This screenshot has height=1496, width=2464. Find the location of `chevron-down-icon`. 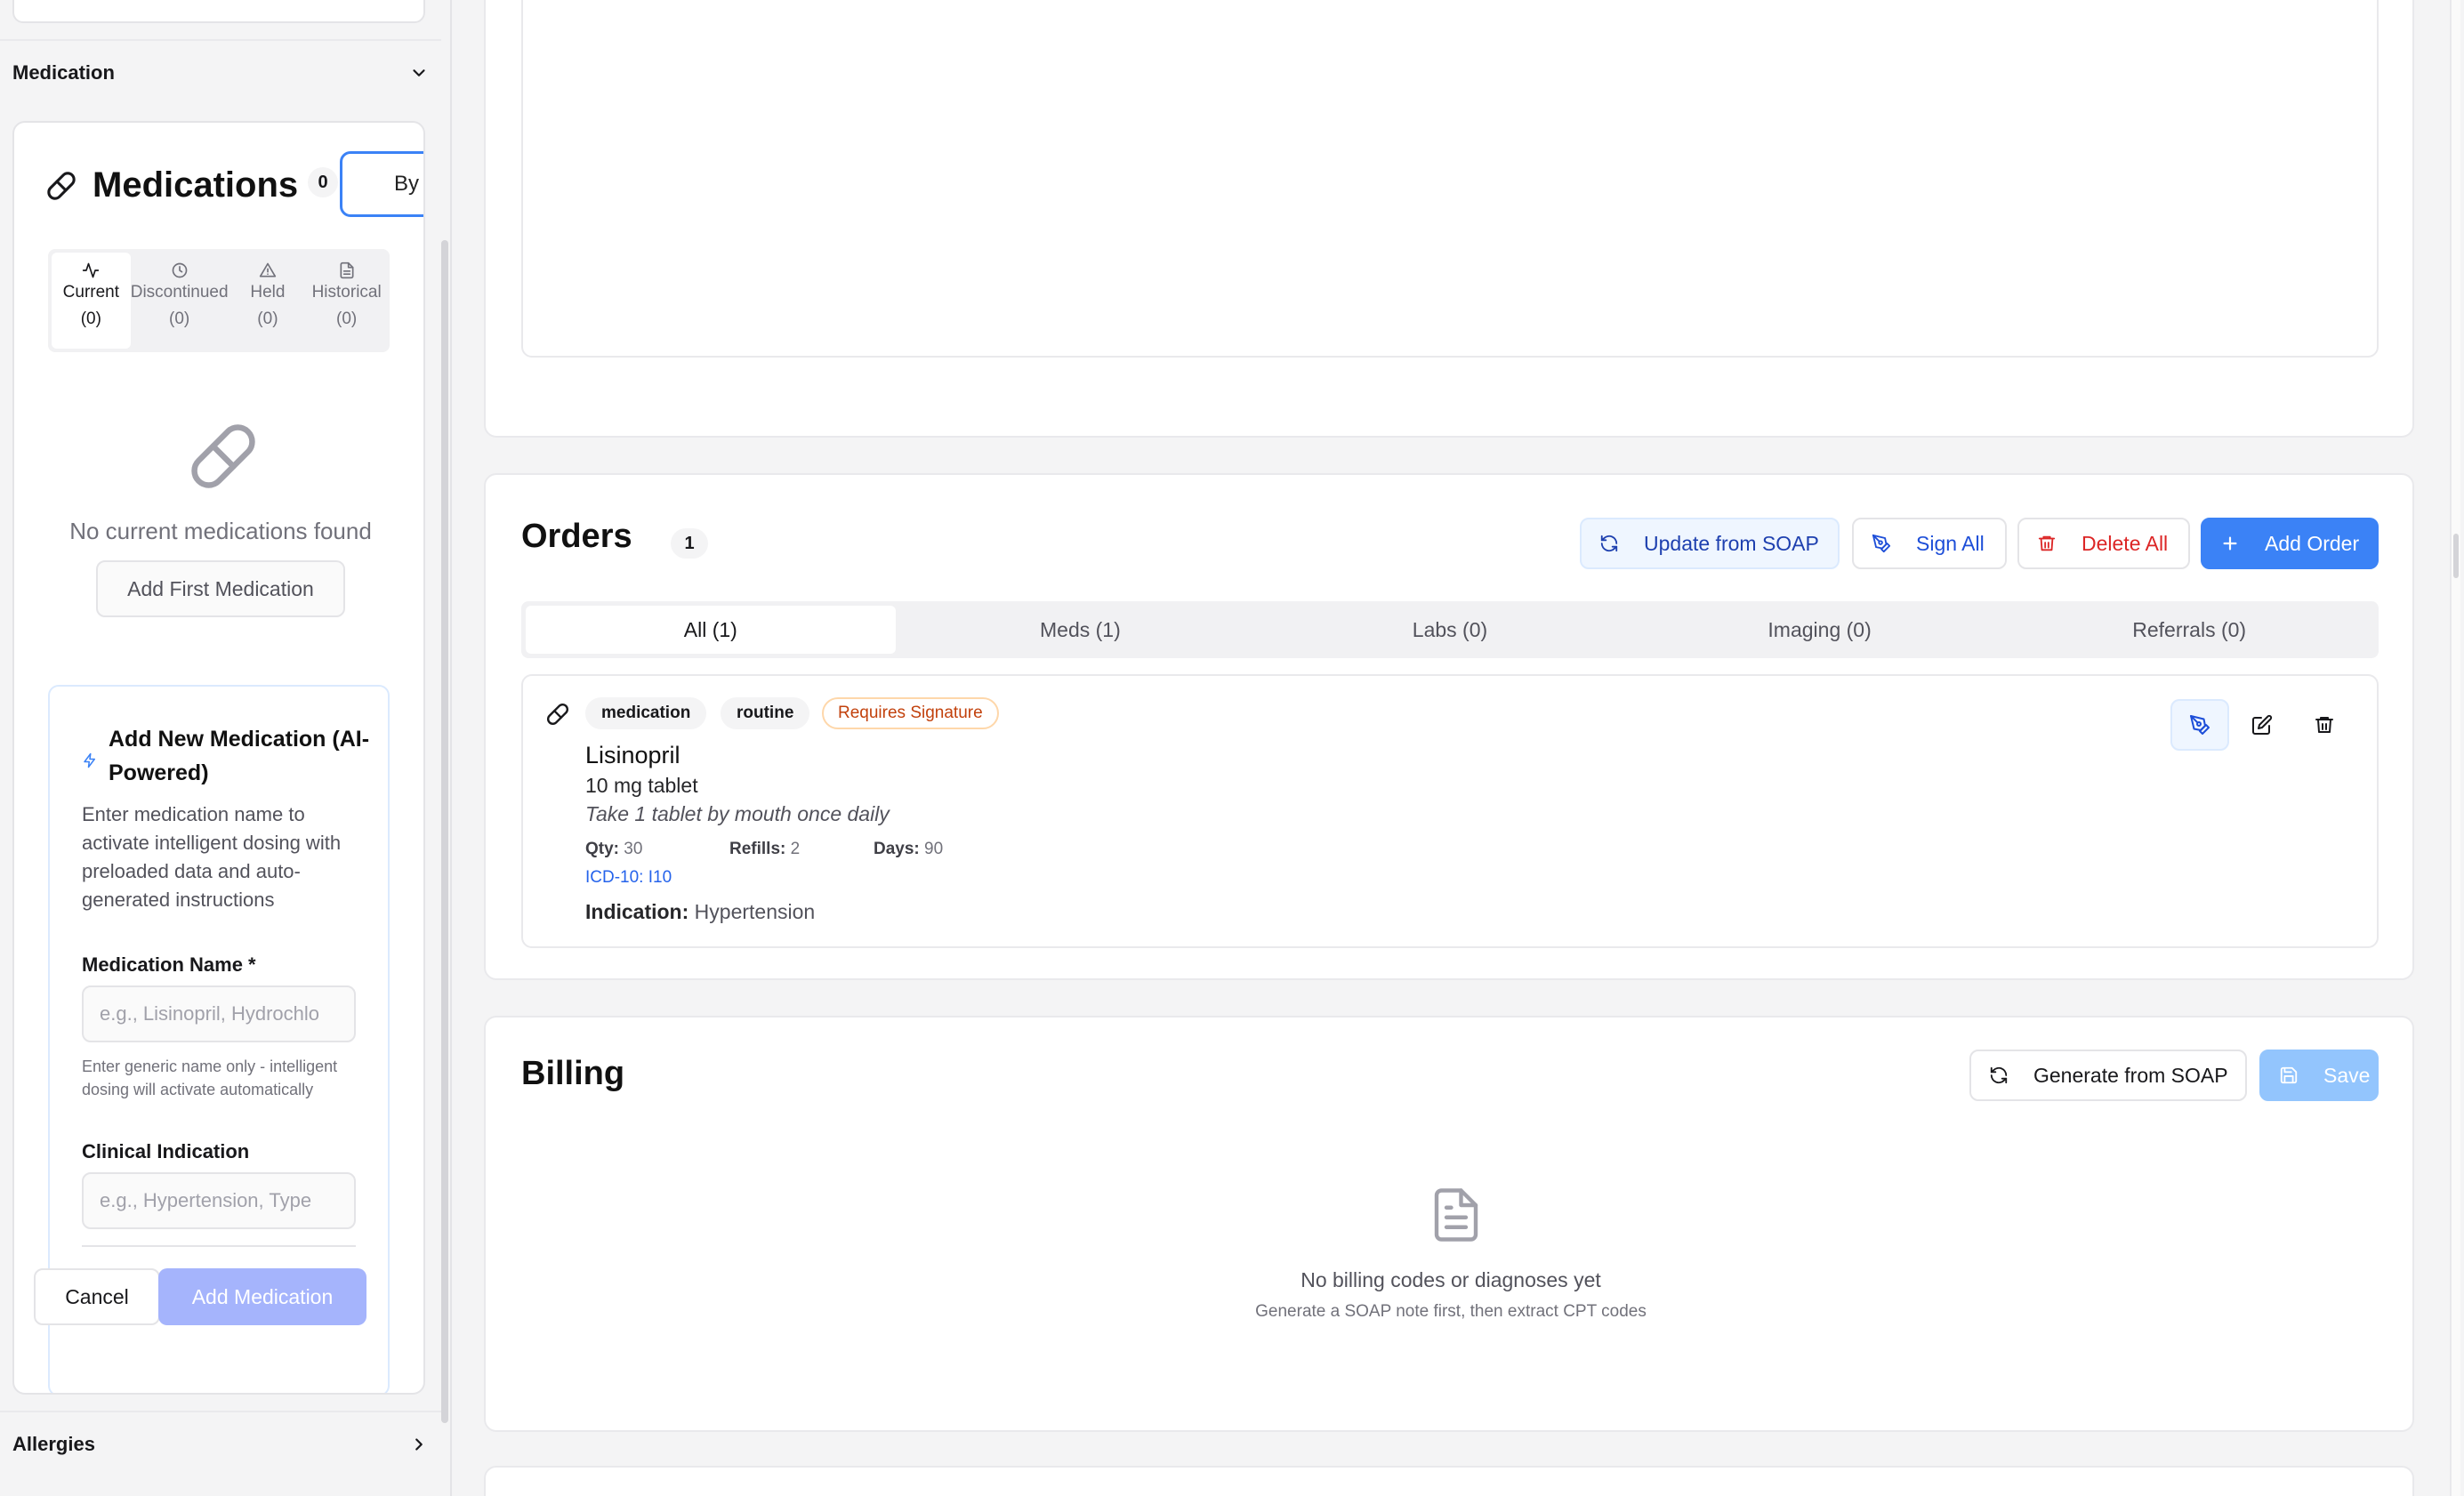

chevron-down-icon is located at coordinates (419, 72).